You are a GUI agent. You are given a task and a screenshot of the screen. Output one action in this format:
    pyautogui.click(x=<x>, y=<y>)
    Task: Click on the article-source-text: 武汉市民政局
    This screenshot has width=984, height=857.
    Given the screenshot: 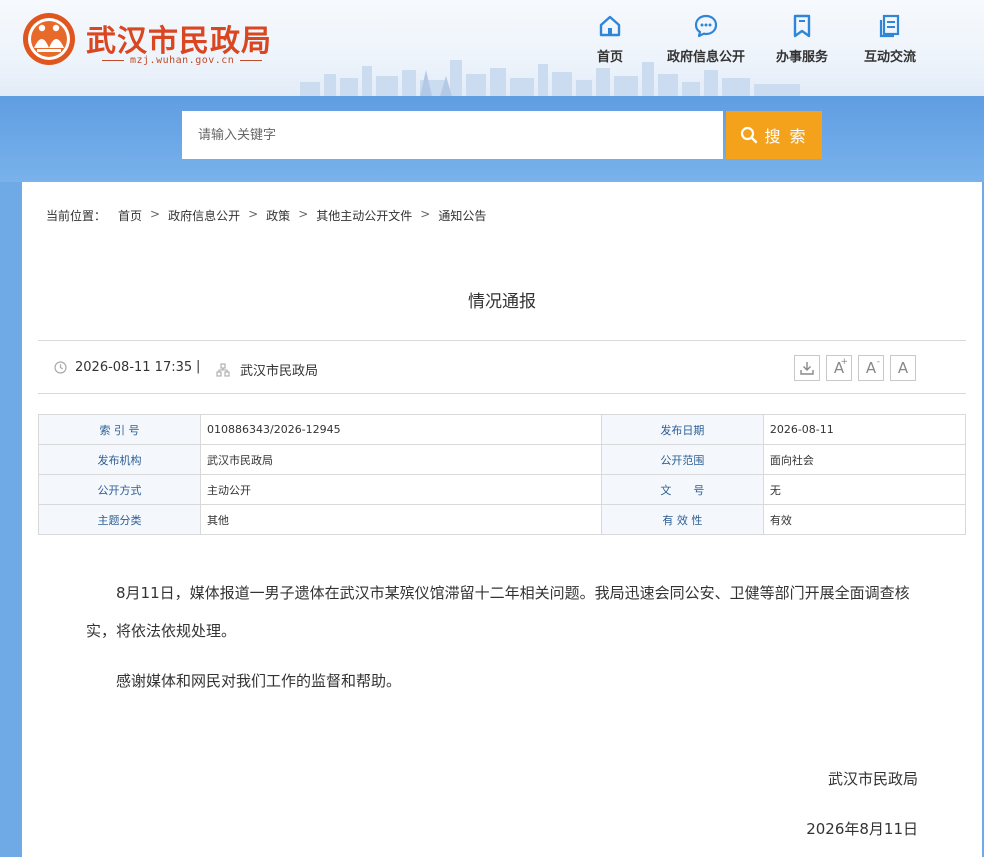 What is the action you would take?
    pyautogui.click(x=279, y=371)
    